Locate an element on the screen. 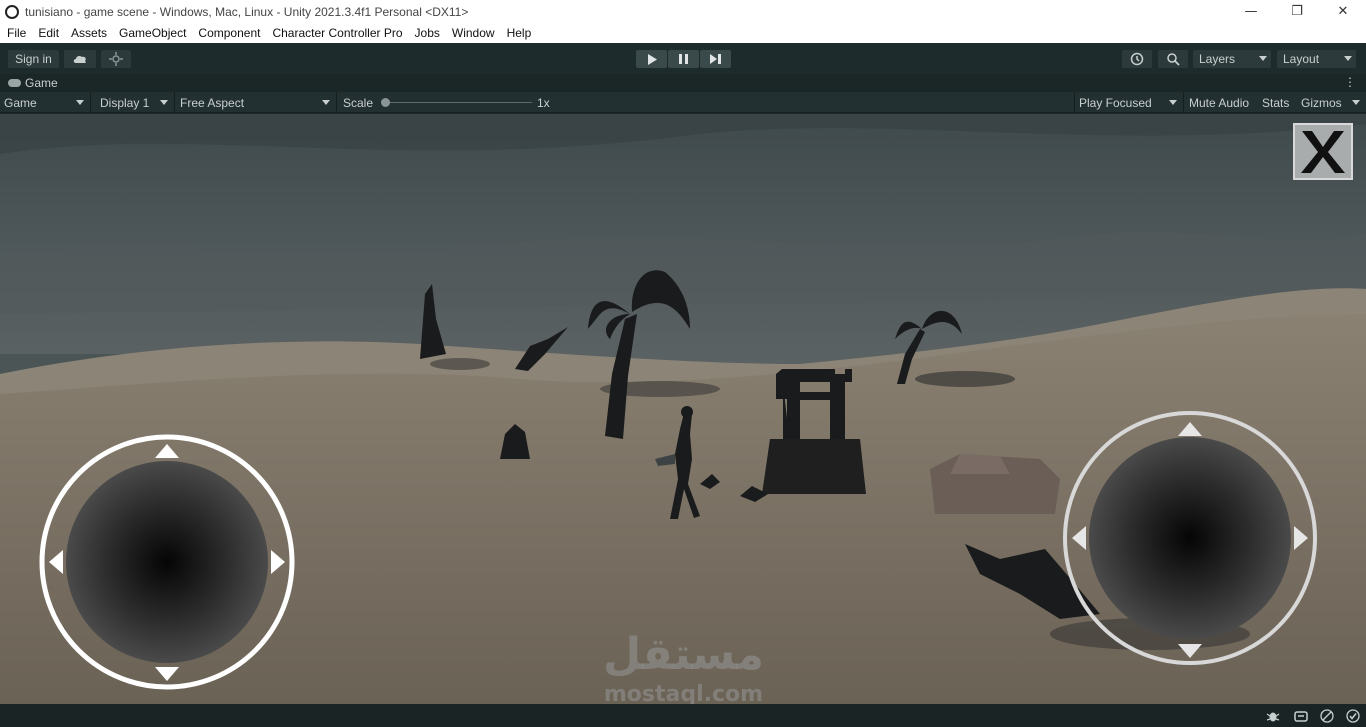 This screenshot has height=727, width=1366. play-icon is located at coordinates (652, 59).